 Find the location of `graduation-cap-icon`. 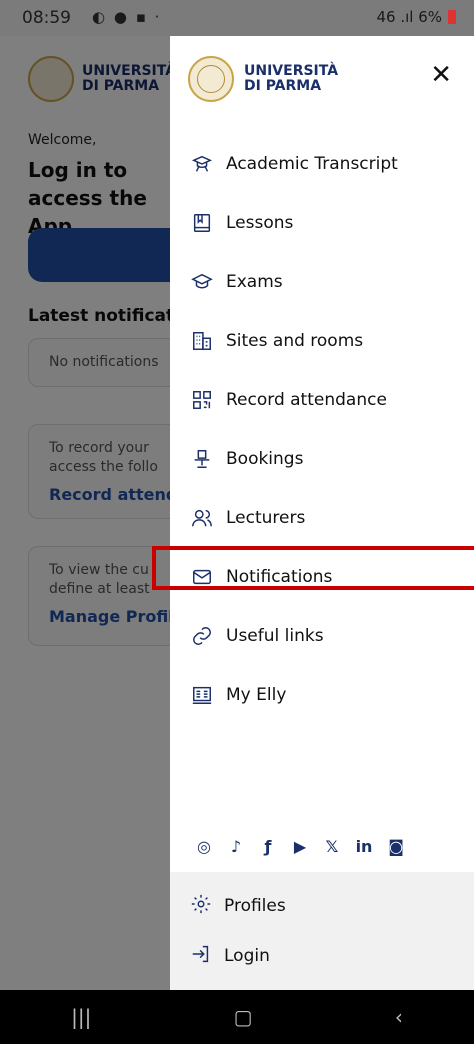

graduation-cap-icon is located at coordinates (202, 282).